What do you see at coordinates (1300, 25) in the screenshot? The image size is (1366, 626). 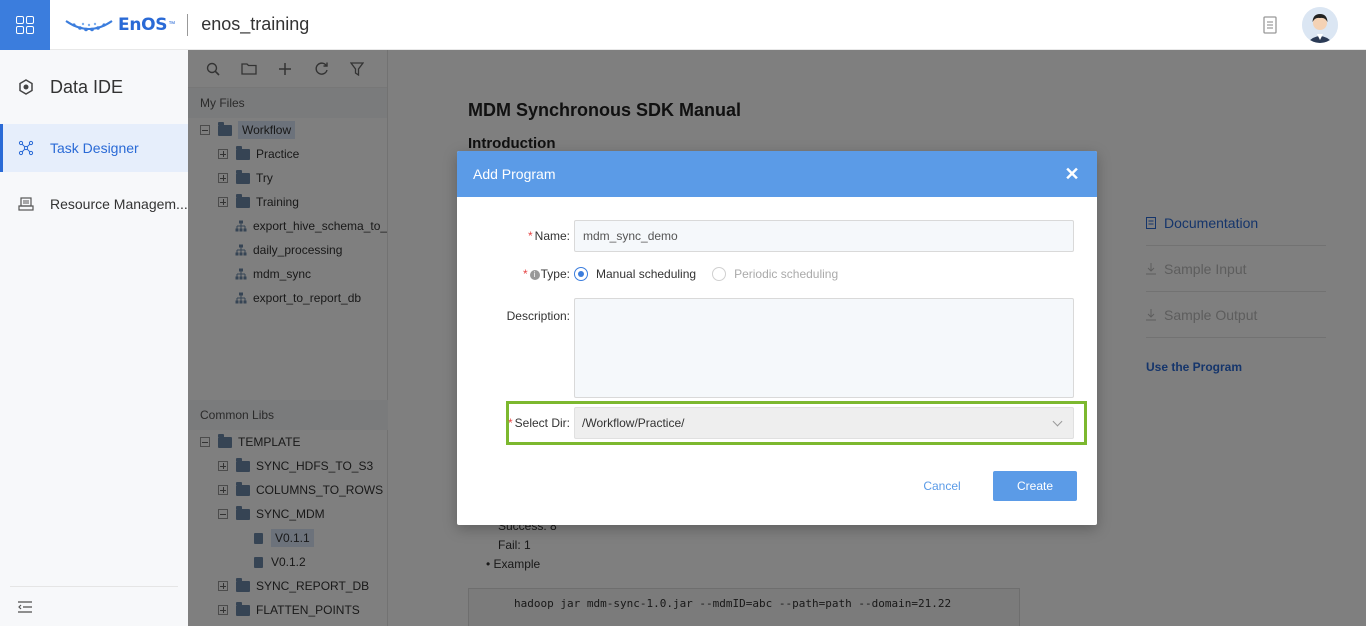 I see `header-actions` at bounding box center [1300, 25].